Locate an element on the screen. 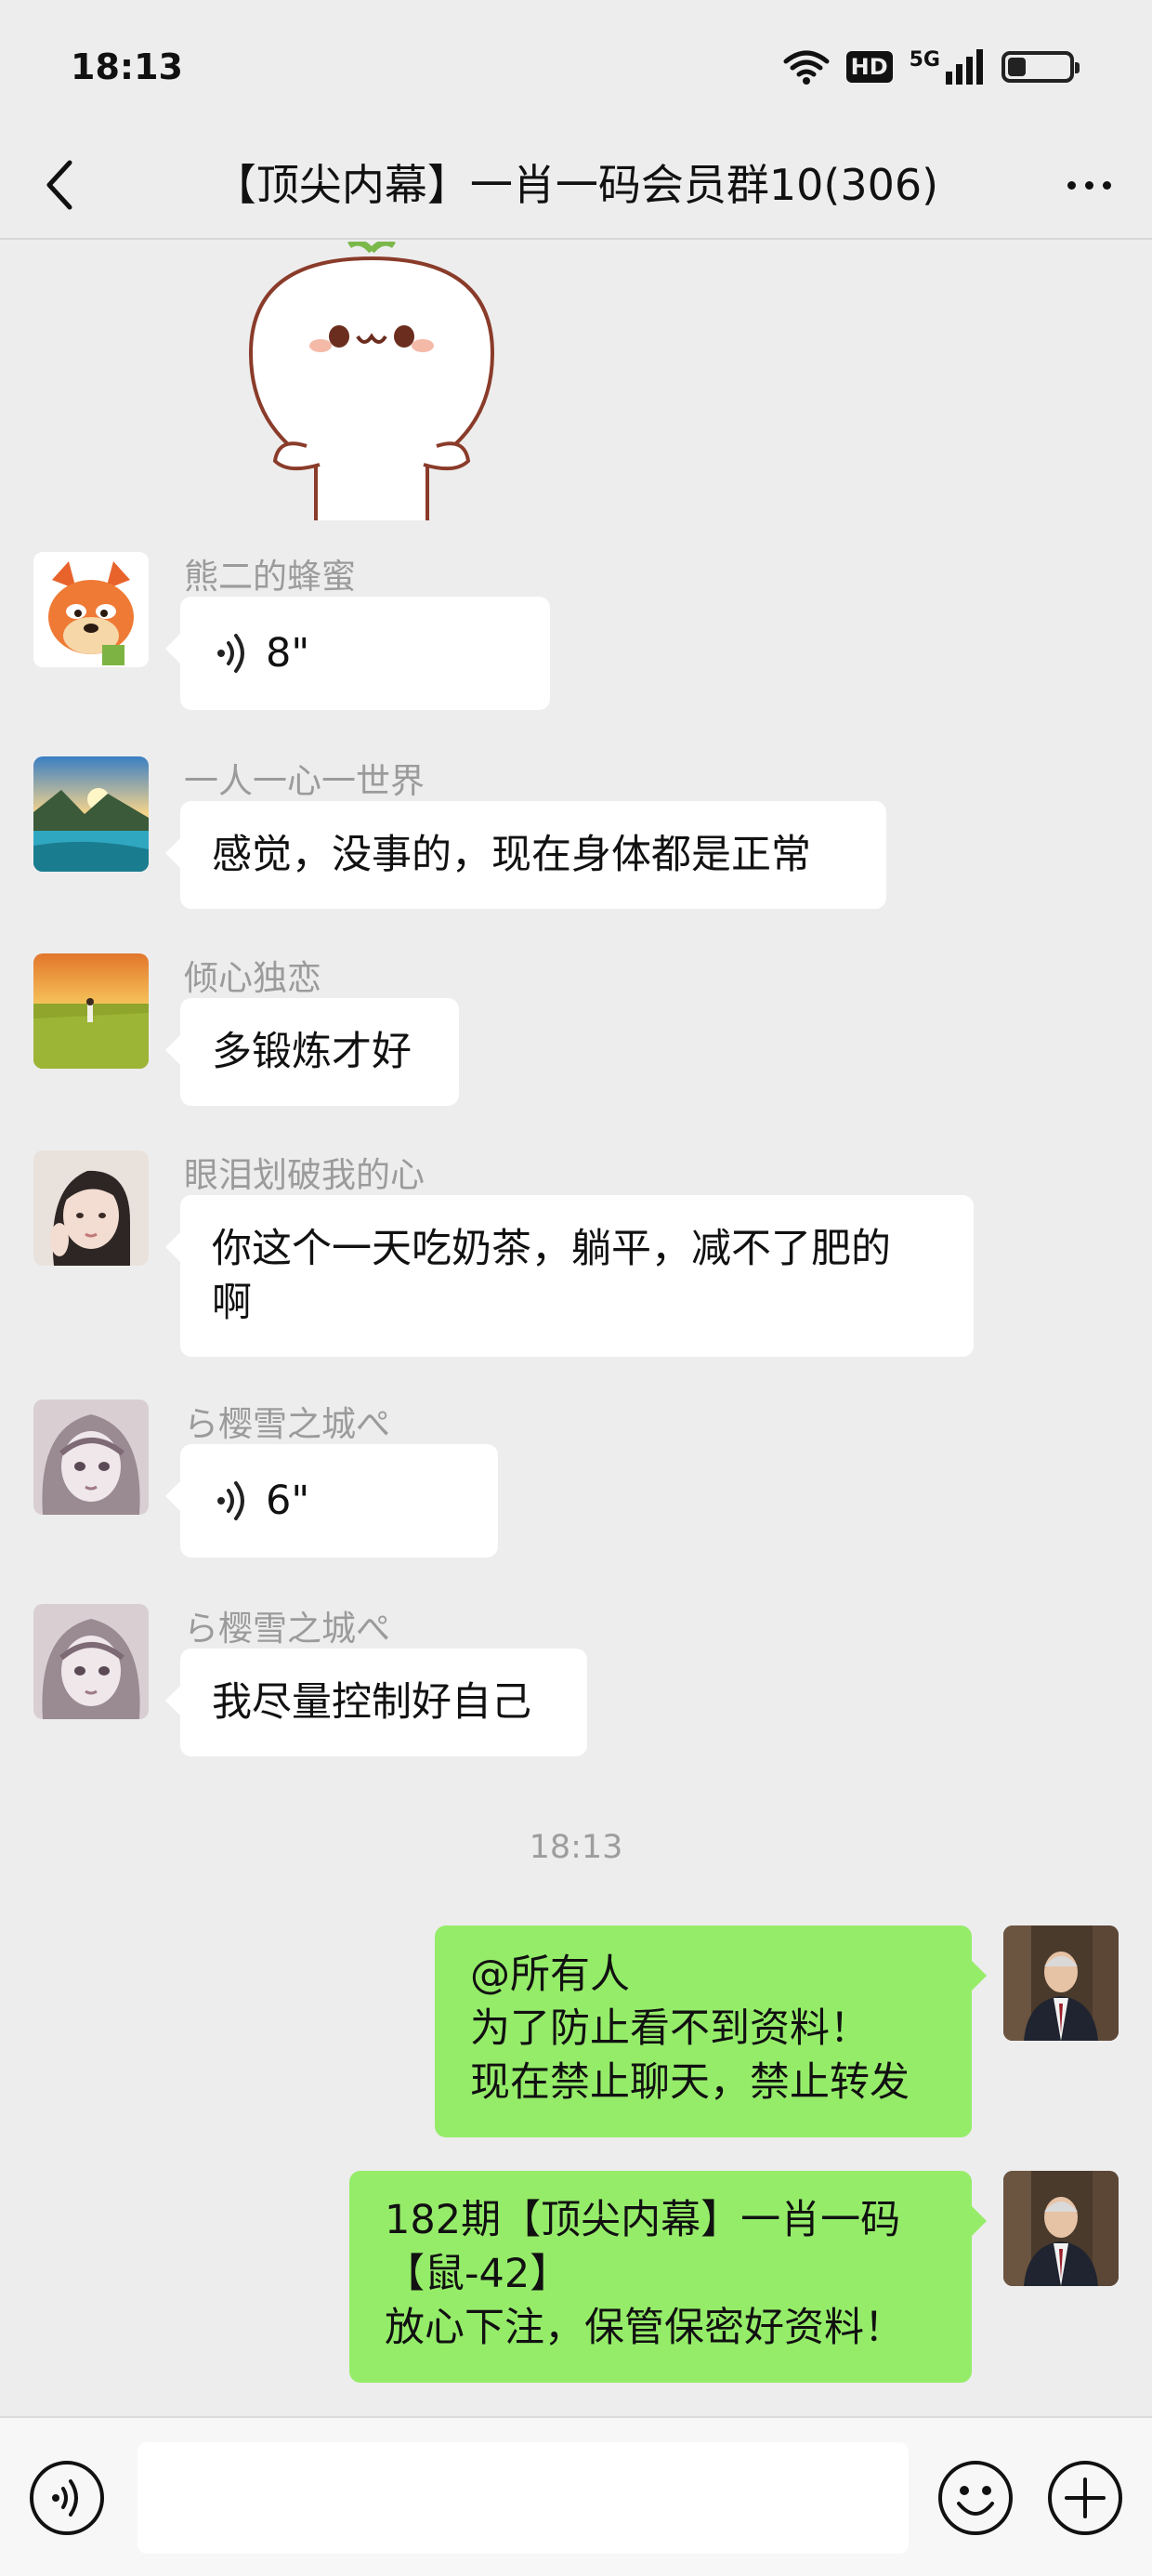 The height and width of the screenshot is (2576, 1152). back-button is located at coordinates (60, 184).